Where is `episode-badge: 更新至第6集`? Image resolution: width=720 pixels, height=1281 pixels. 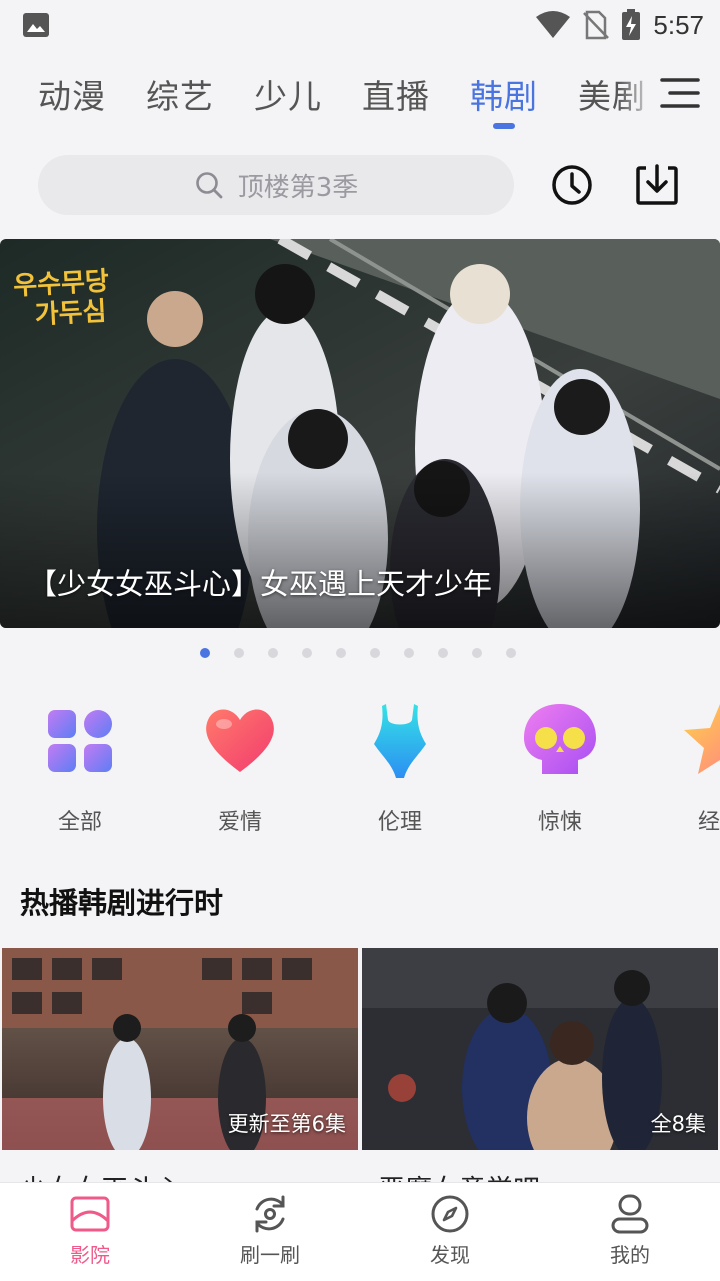
episode-badge: 更新至第6集 is located at coordinates (286, 1124).